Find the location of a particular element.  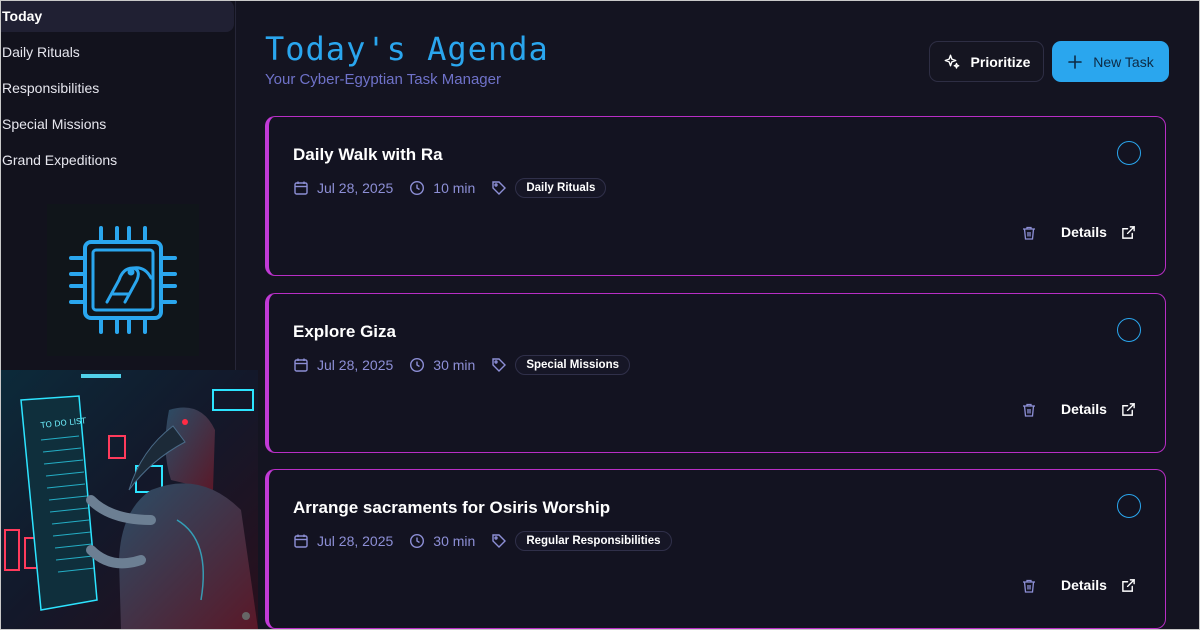

task-meta: Jul 28, 2025 10 min Daily Rituals is located at coordinates (457, 188).